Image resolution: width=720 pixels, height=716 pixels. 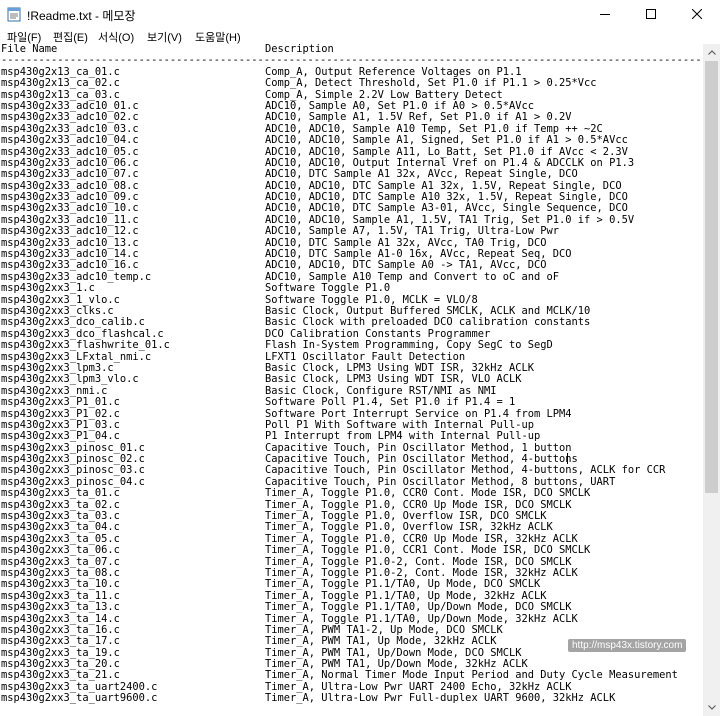 I want to click on menu-file: 파일(F), so click(x=24, y=37).